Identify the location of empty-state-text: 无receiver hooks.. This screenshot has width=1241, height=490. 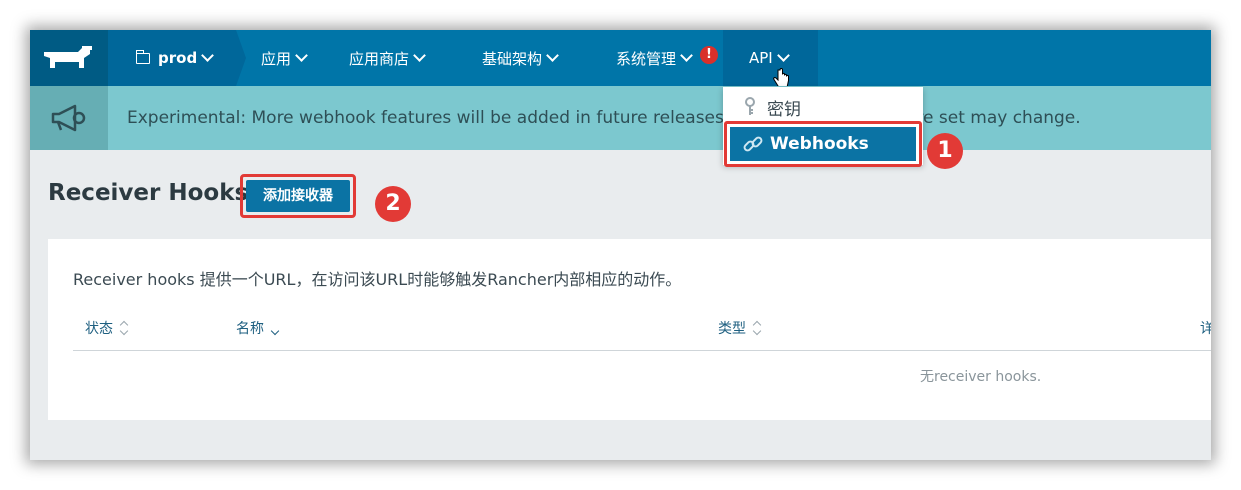
(981, 377).